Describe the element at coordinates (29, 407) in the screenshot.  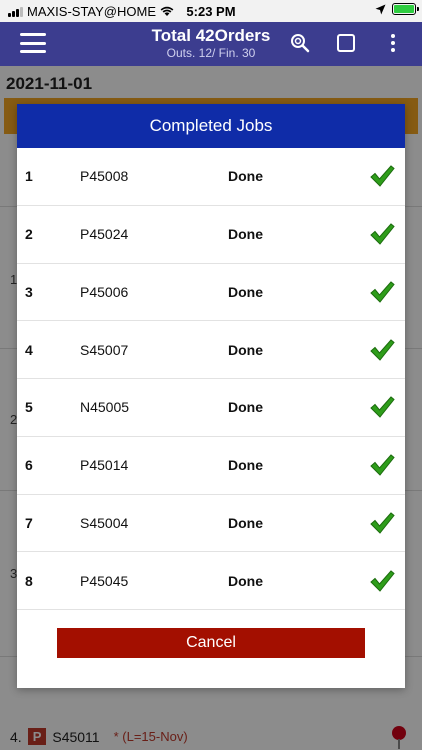
I see `job-number: 5` at that location.